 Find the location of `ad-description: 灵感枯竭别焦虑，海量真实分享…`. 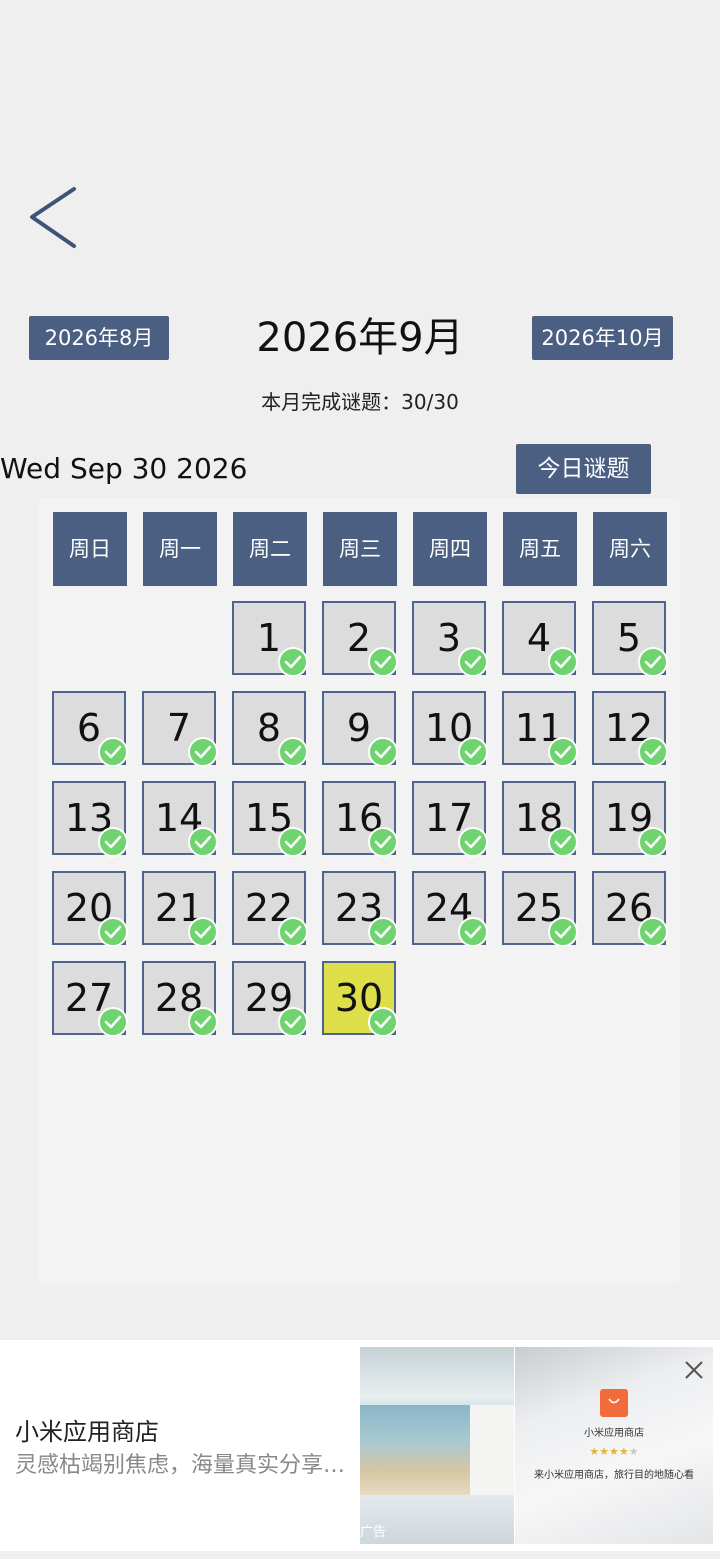

ad-description: 灵感枯竭别焦虑，海量真实分享… is located at coordinates (180, 1465).